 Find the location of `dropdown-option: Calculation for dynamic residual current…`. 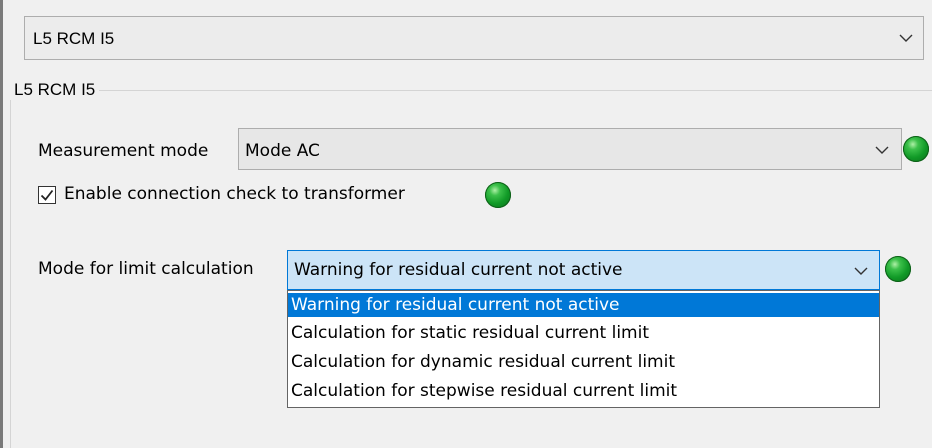

dropdown-option: Calculation for dynamic residual current… is located at coordinates (583, 362).